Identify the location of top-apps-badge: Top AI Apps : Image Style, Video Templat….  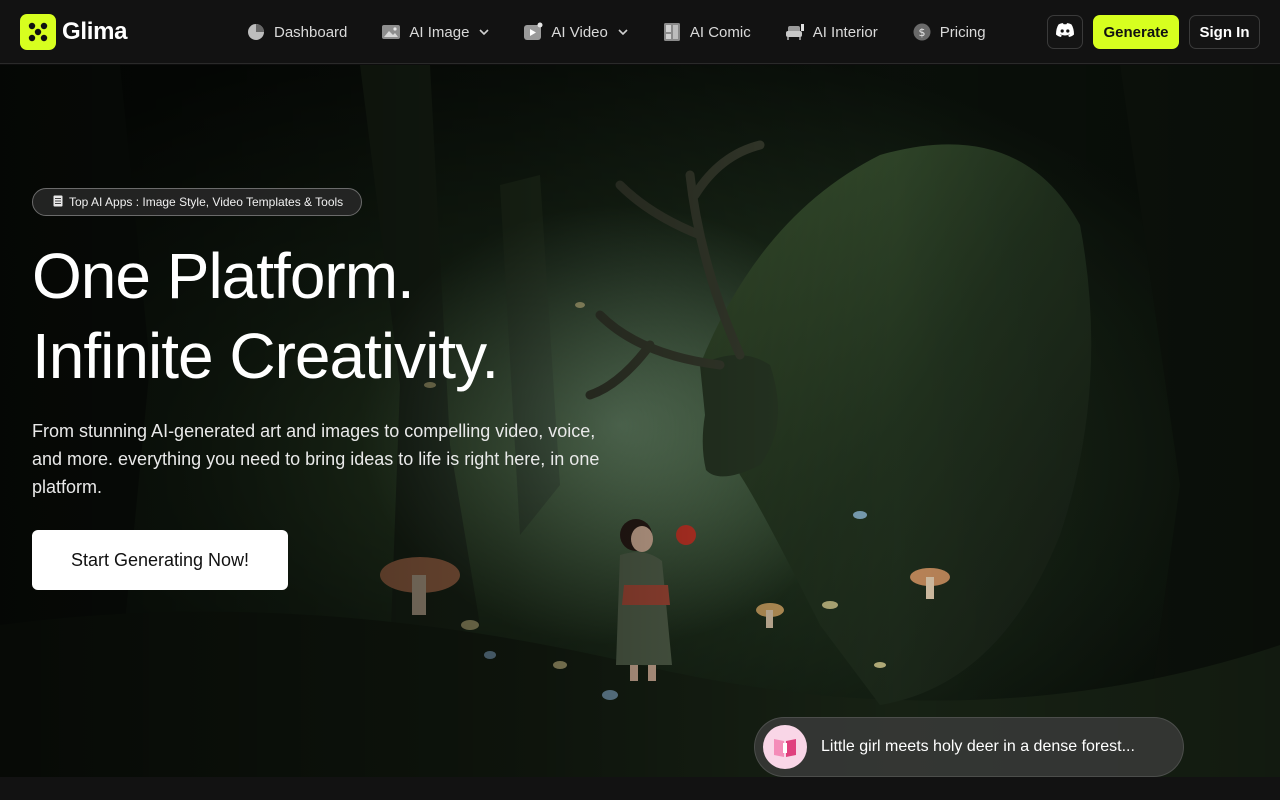
(197, 202).